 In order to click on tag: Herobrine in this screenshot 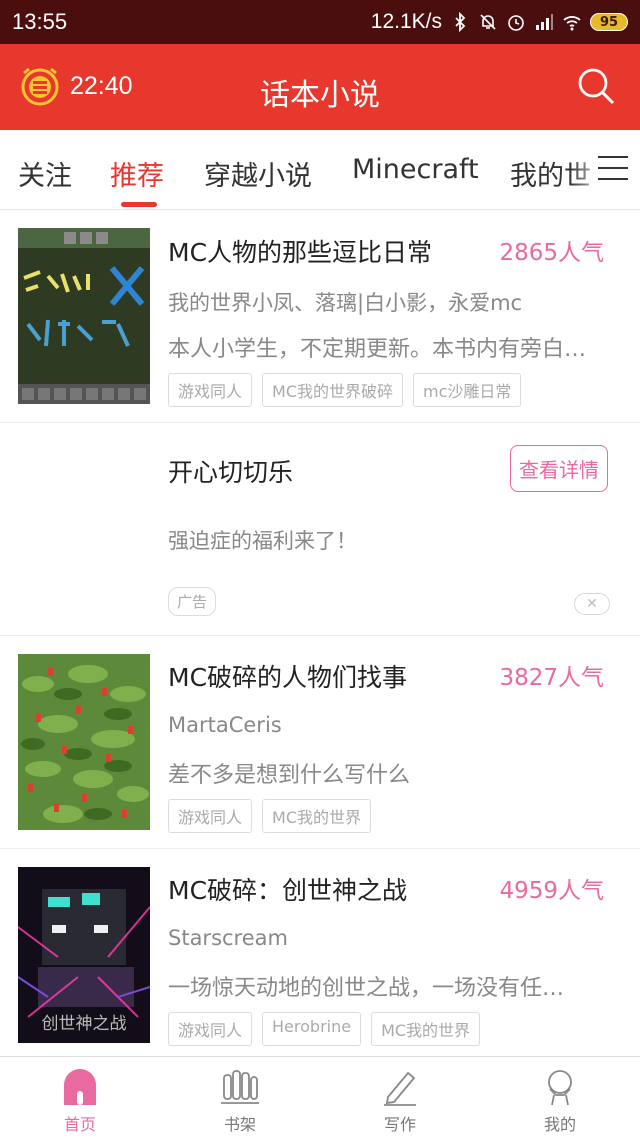, I will do `click(312, 1029)`.